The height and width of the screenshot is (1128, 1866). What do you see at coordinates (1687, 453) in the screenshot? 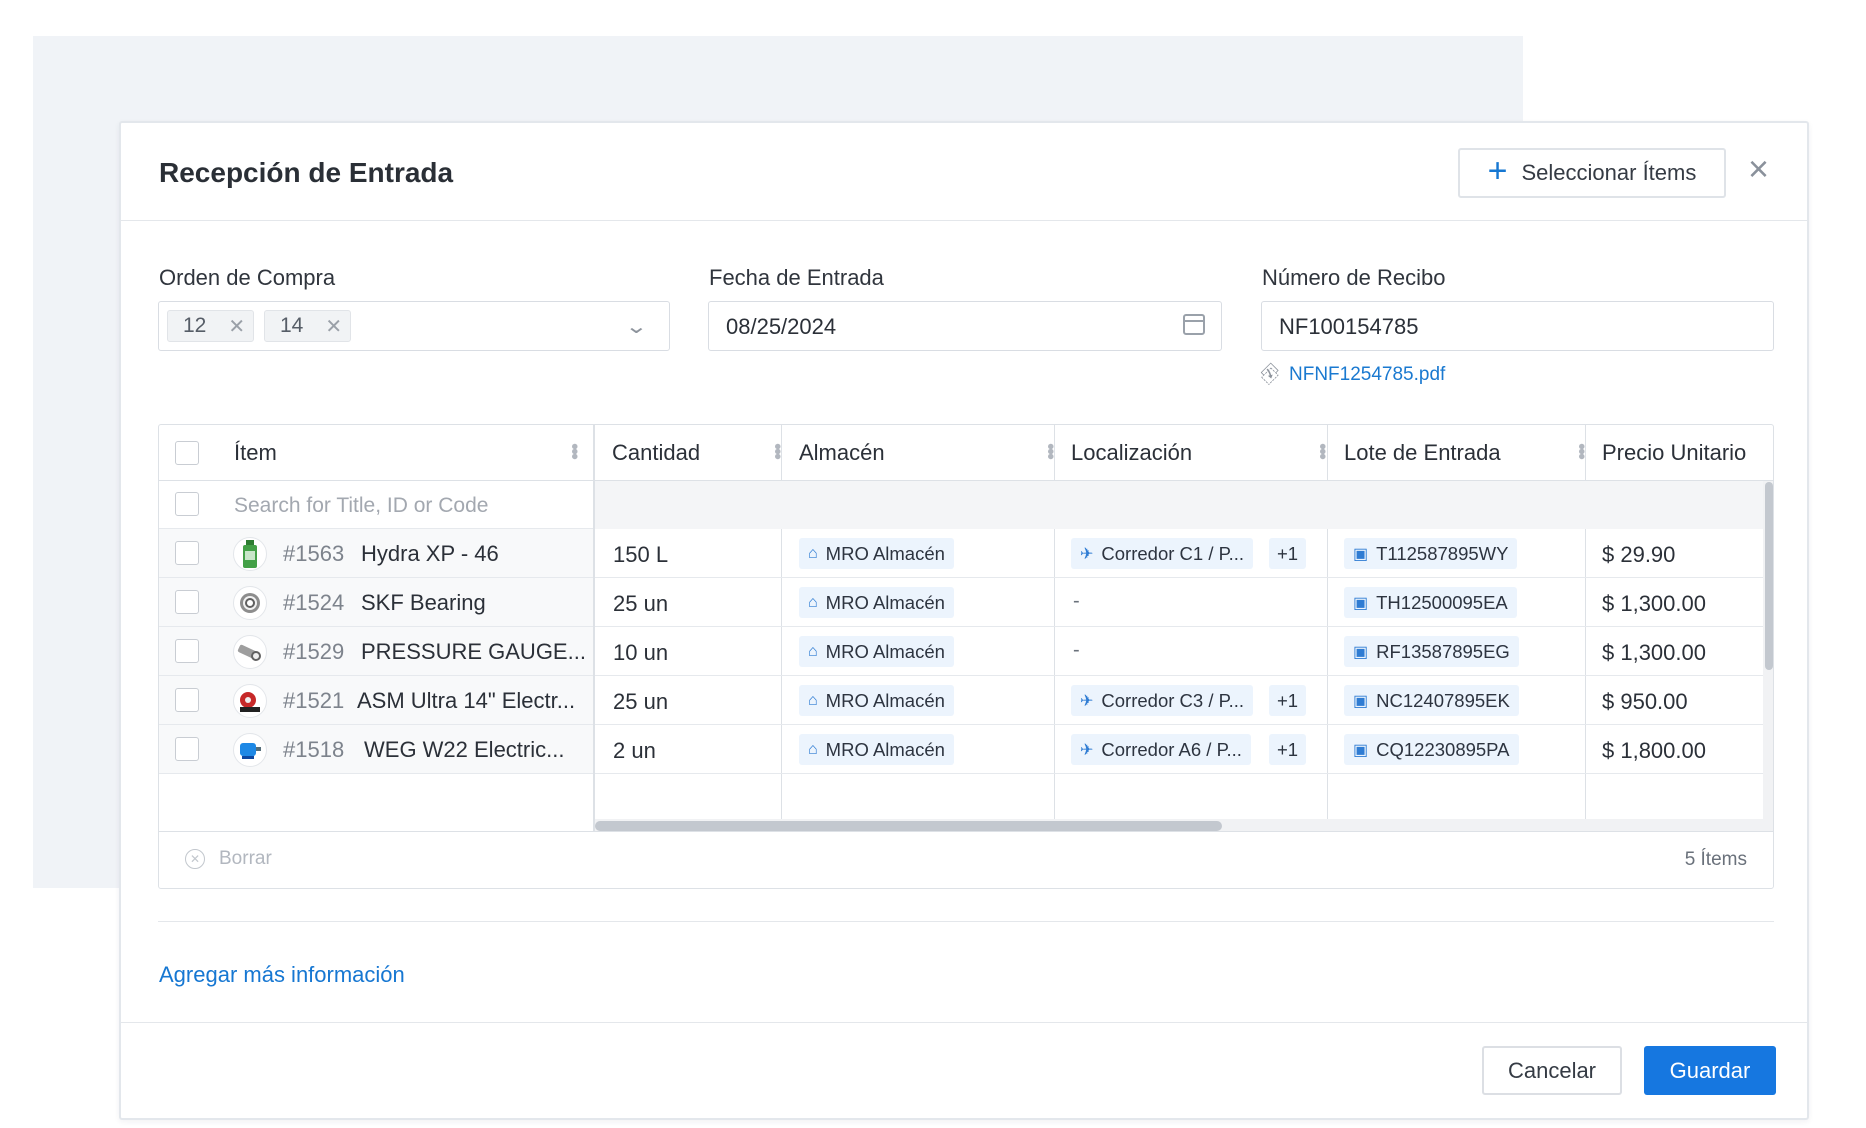
I see `column-header-price: Precio Unitario` at bounding box center [1687, 453].